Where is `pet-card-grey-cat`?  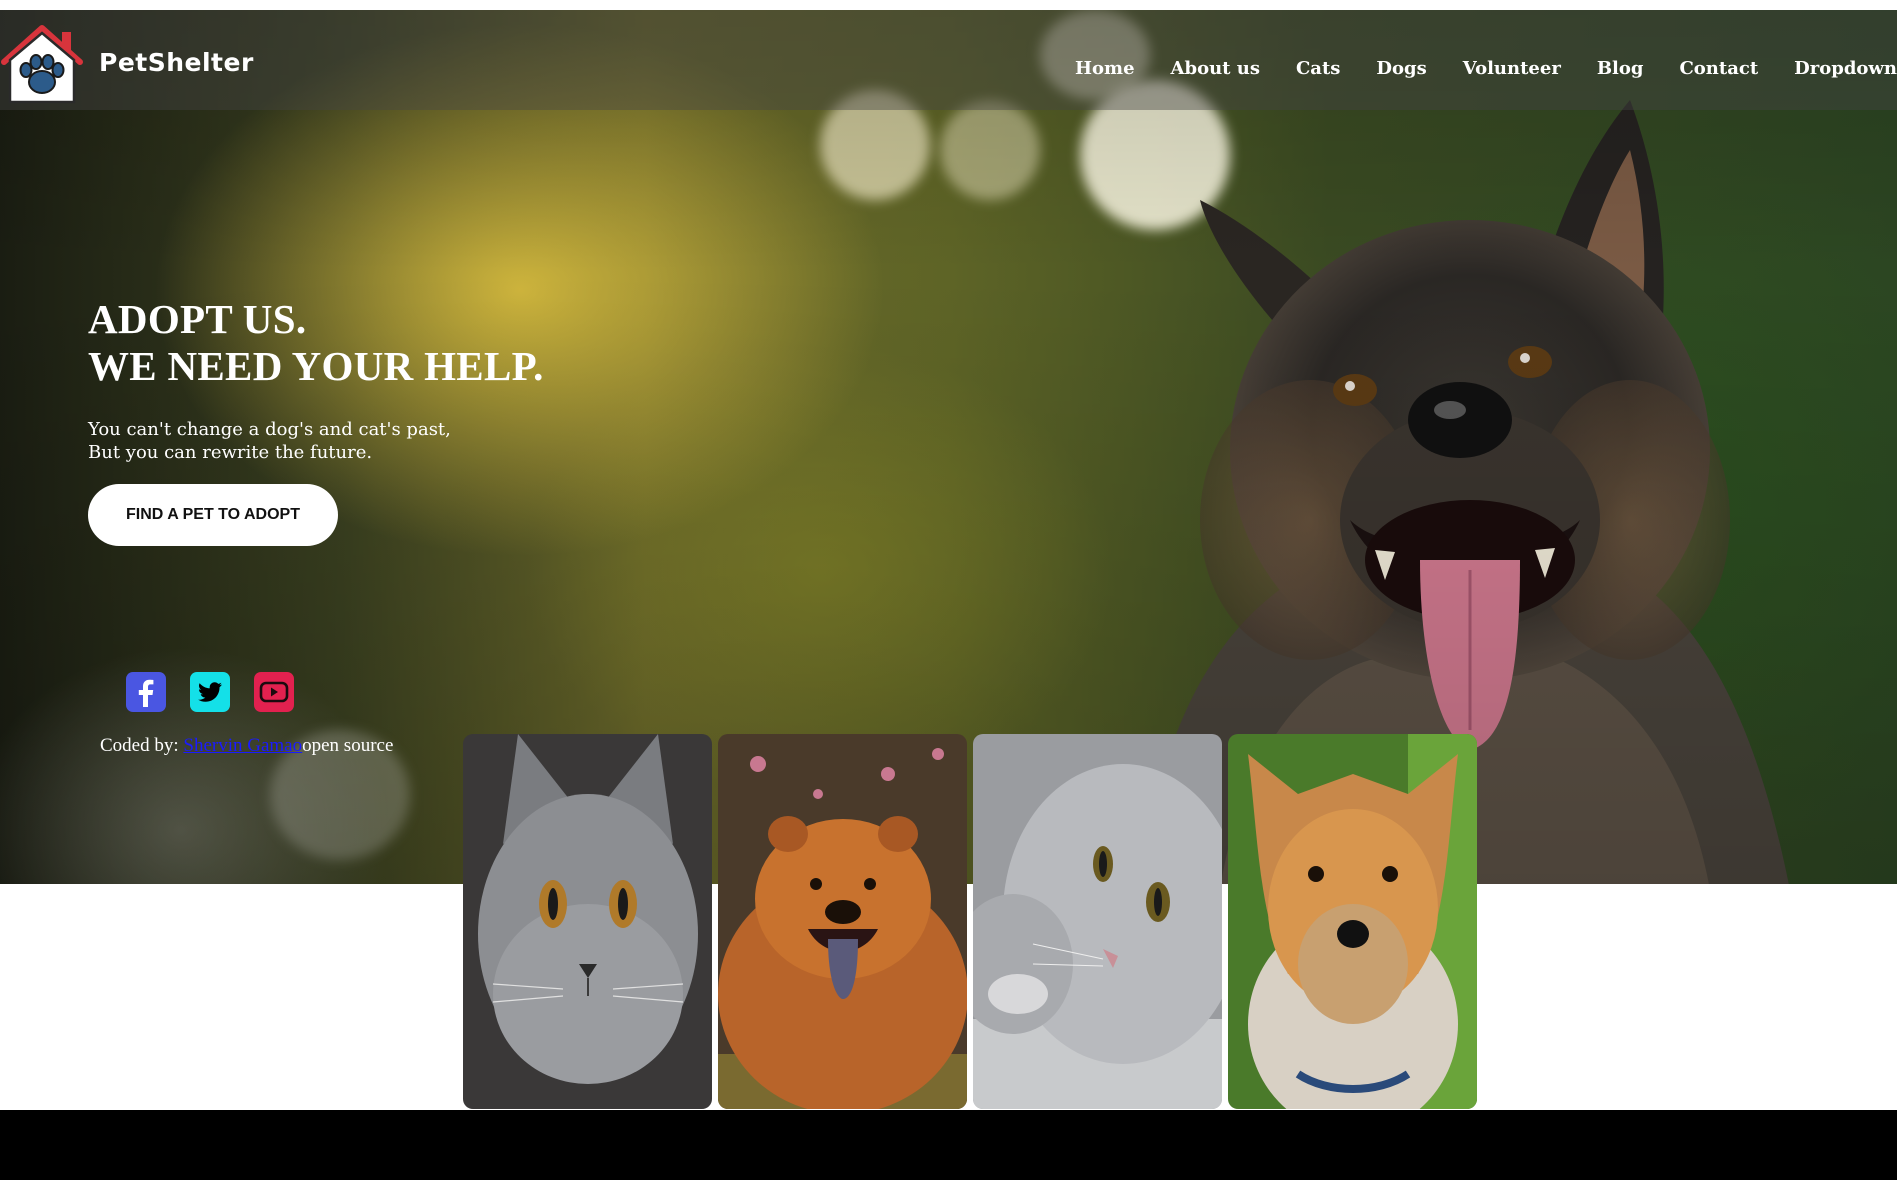
pet-card-grey-cat is located at coordinates (587, 921).